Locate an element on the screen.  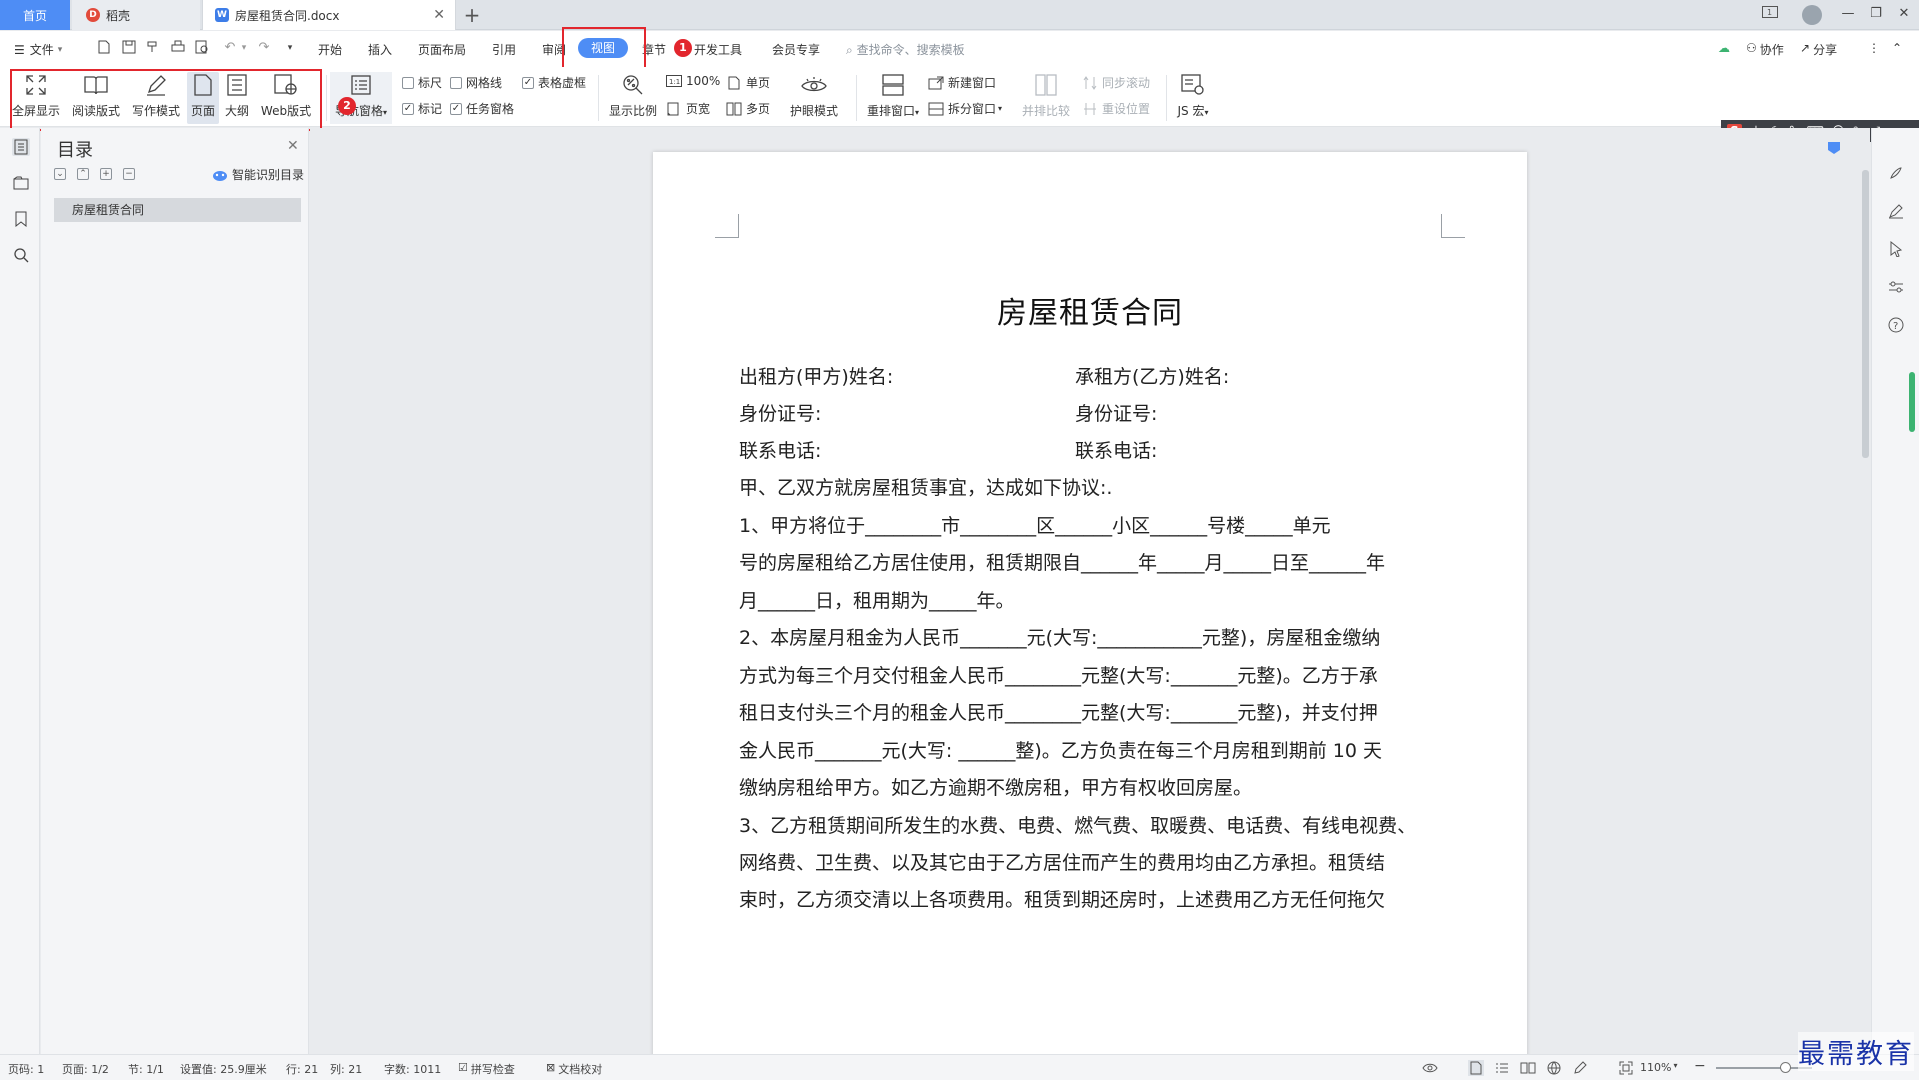
zoom-slider-knob is located at coordinates (1785, 1067).